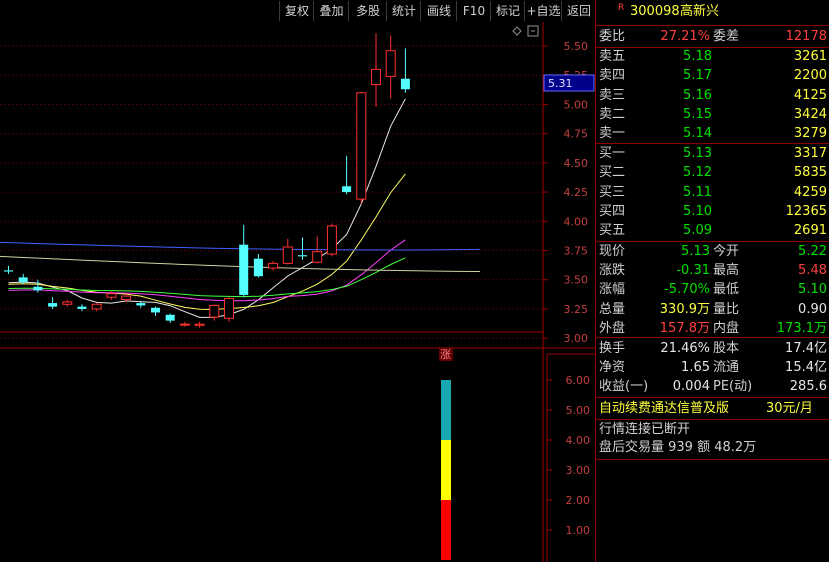  What do you see at coordinates (712, 154) in the screenshot?
I see `bid-level-row: 买一 5.13 3317` at bounding box center [712, 154].